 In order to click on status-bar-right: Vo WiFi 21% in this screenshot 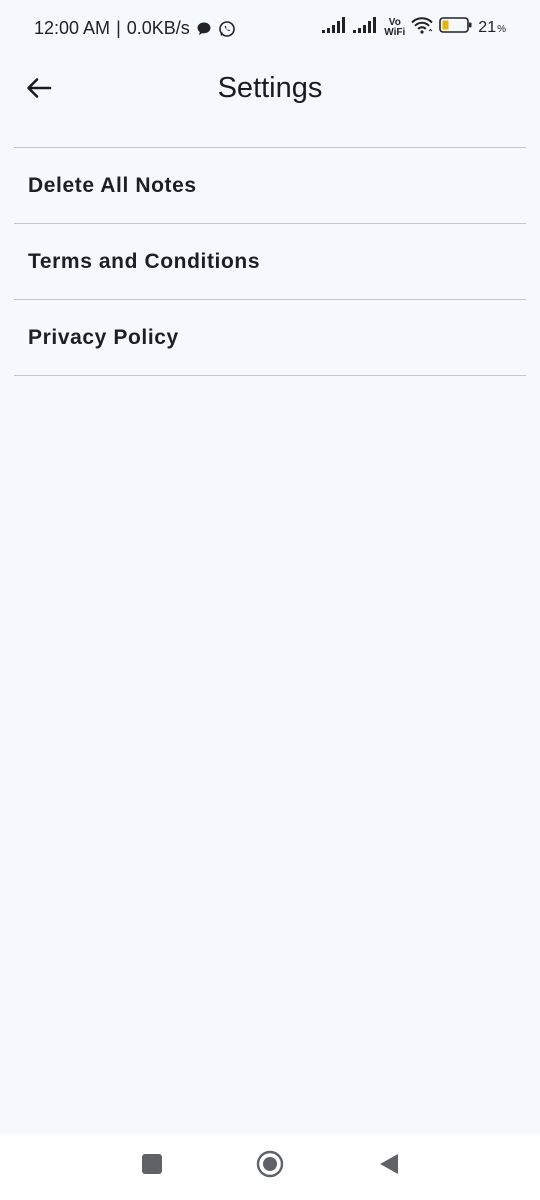, I will do `click(414, 27)`.